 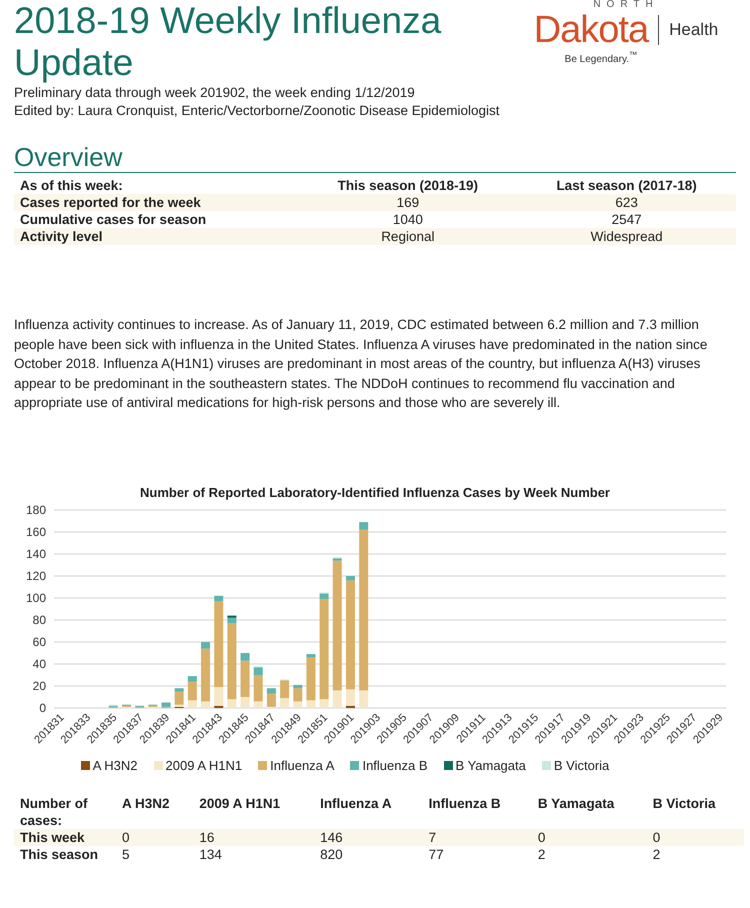 What do you see at coordinates (53, 811) in the screenshot?
I see `table-header: Number of cases:` at bounding box center [53, 811].